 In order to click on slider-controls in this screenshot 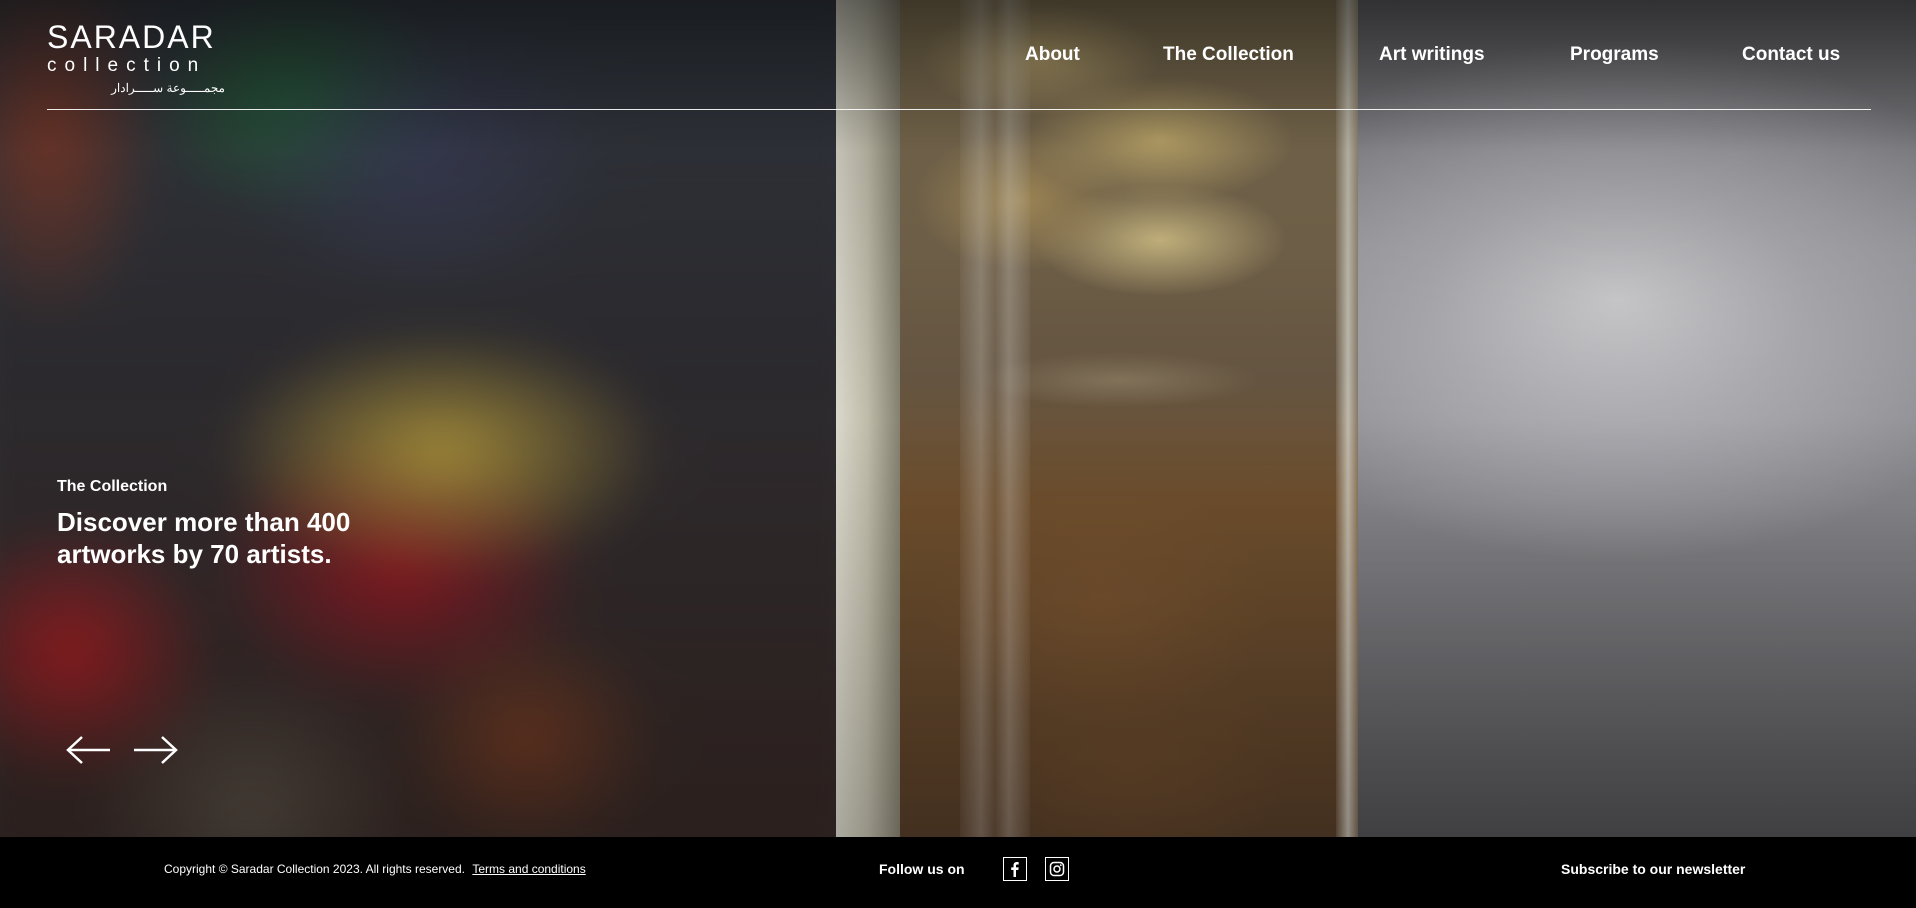, I will do `click(126, 750)`.